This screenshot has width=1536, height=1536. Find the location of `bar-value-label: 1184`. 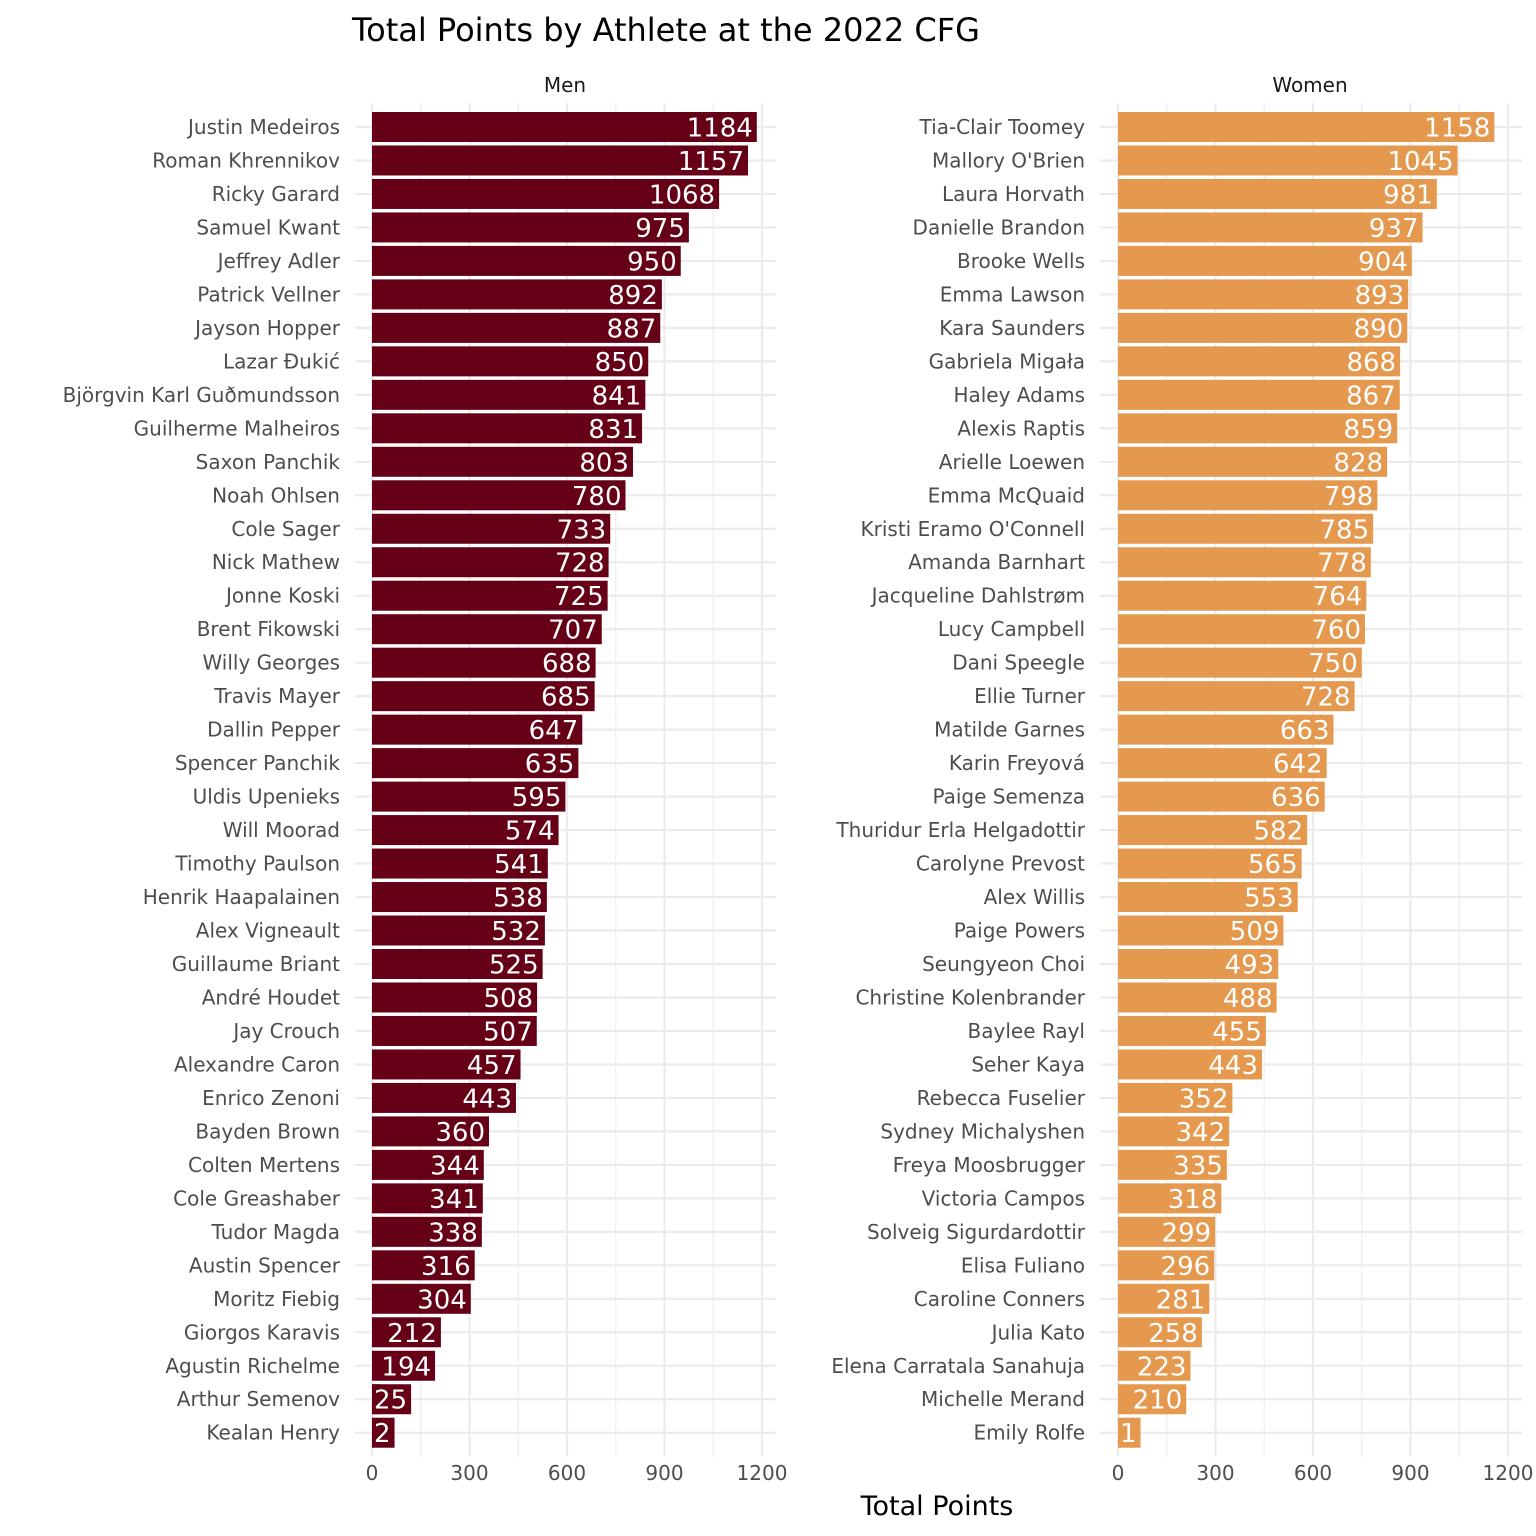

bar-value-label: 1184 is located at coordinates (720, 129).